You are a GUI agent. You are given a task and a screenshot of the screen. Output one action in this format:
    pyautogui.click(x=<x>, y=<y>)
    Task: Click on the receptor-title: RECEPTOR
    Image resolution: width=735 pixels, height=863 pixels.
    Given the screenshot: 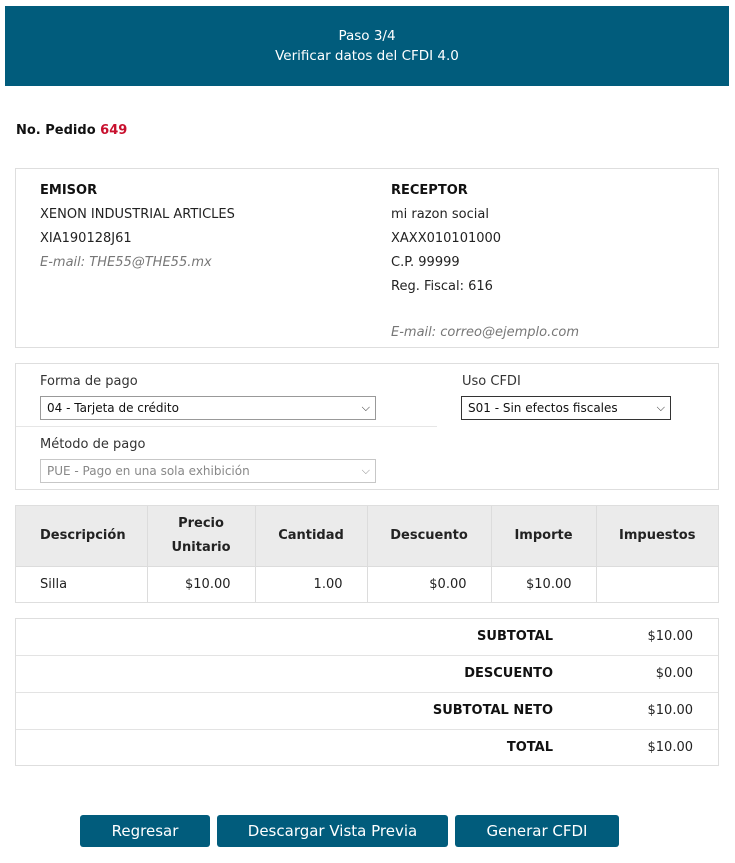 What is the action you would take?
    pyautogui.click(x=429, y=190)
    